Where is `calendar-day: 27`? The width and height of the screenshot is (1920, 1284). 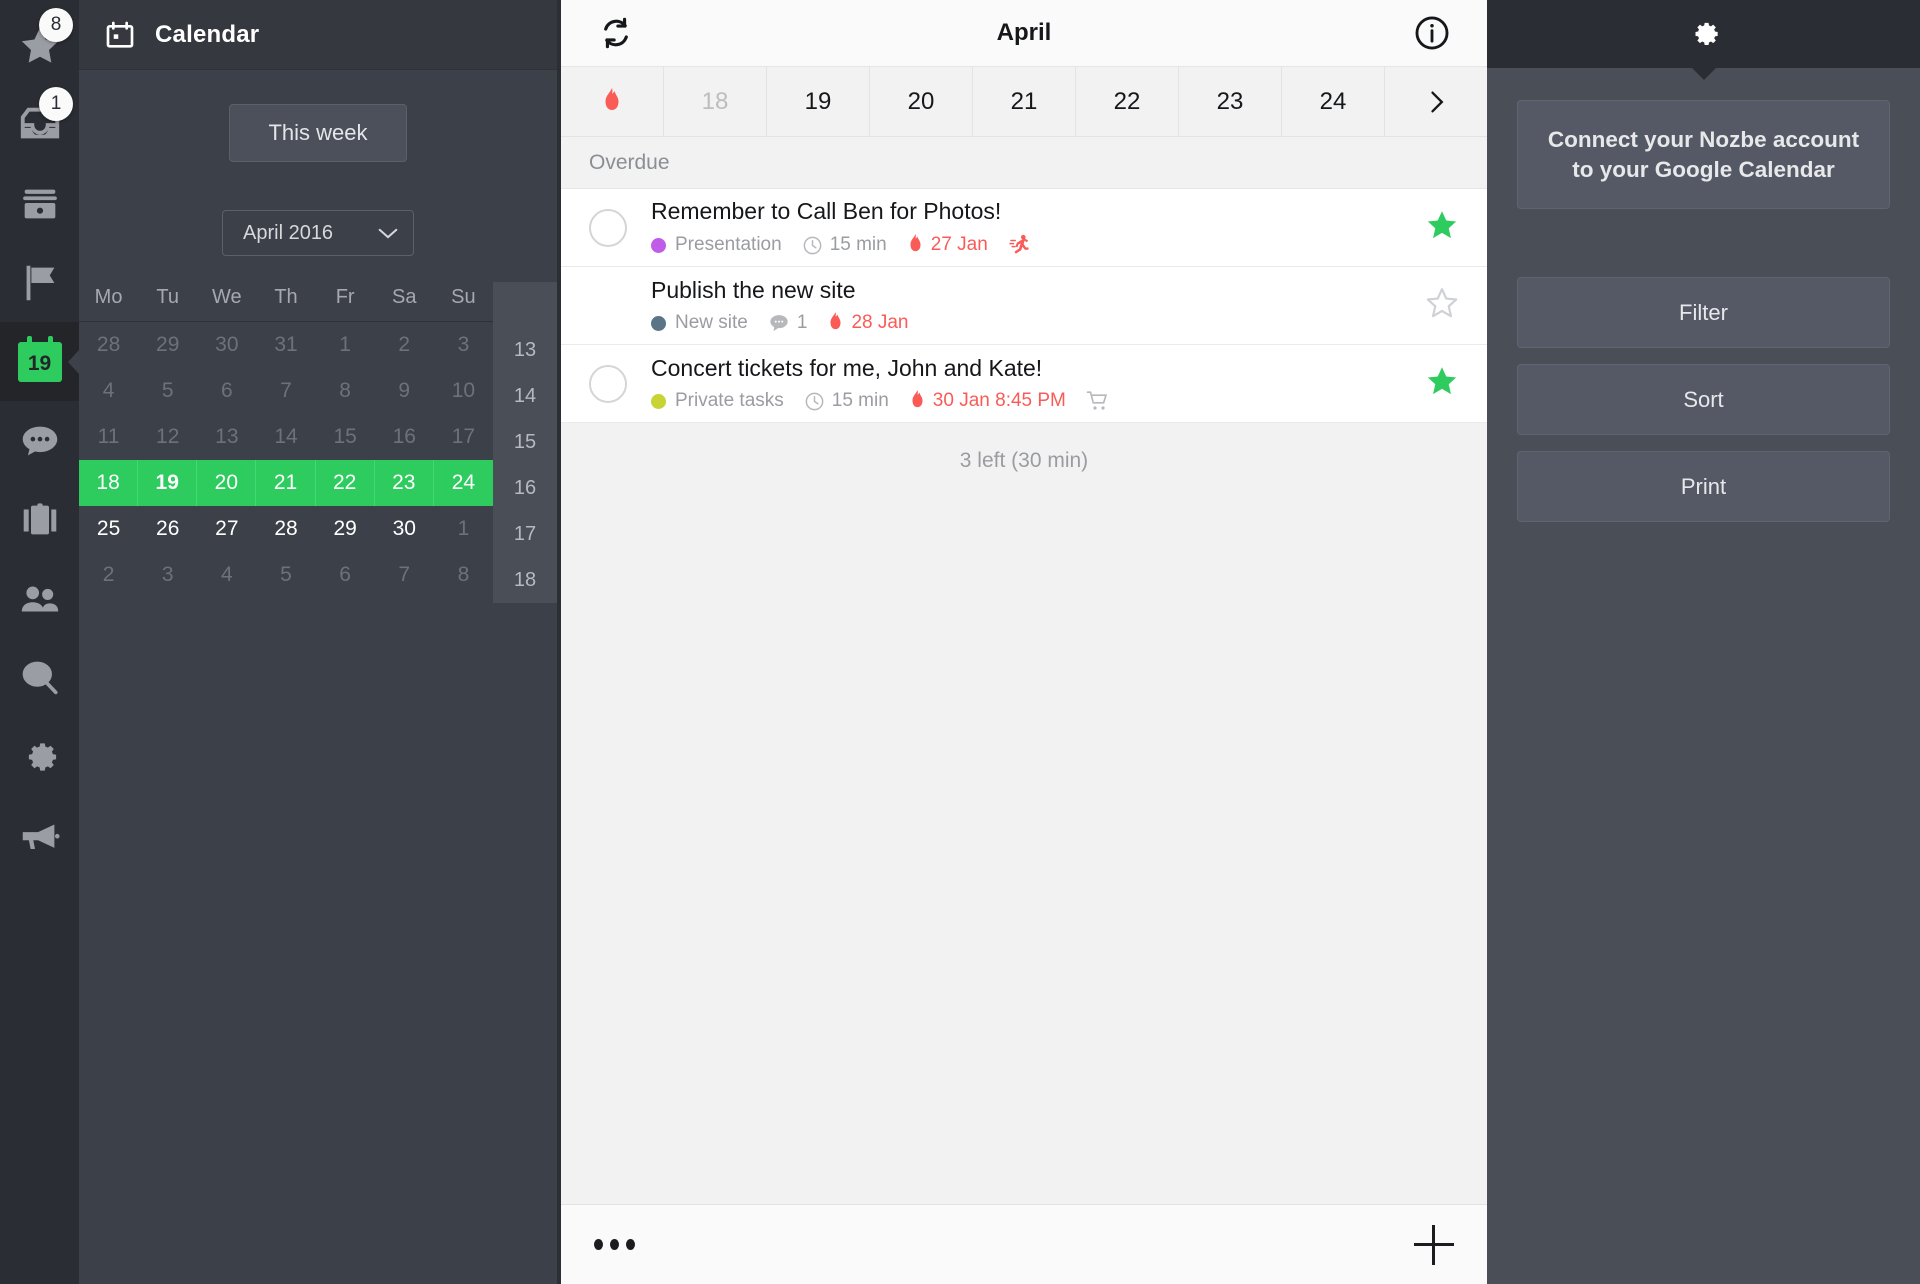
calendar-day: 27 is located at coordinates (226, 529).